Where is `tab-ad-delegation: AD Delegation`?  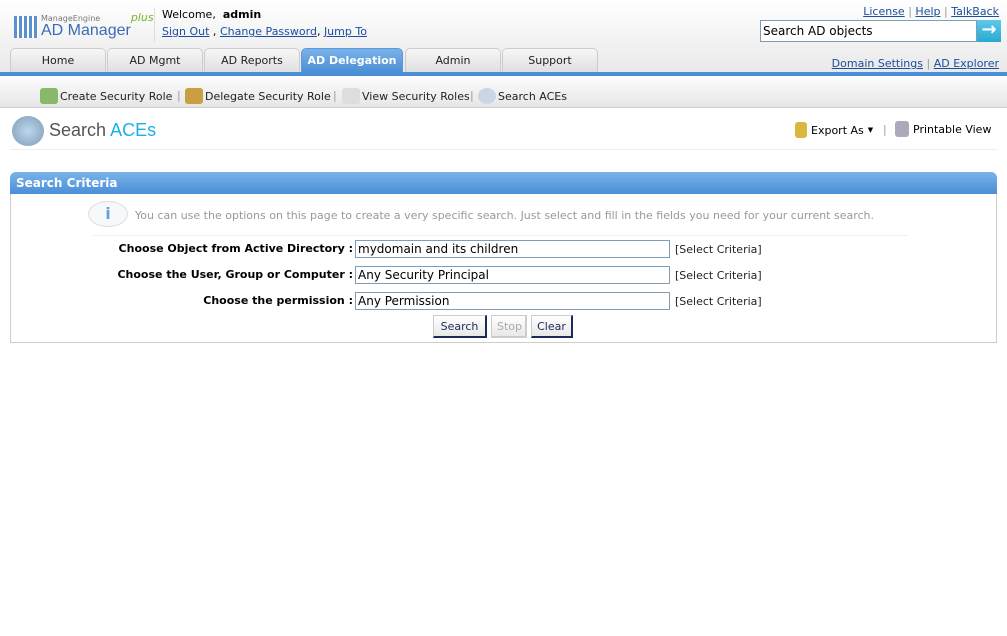 tab-ad-delegation: AD Delegation is located at coordinates (352, 60).